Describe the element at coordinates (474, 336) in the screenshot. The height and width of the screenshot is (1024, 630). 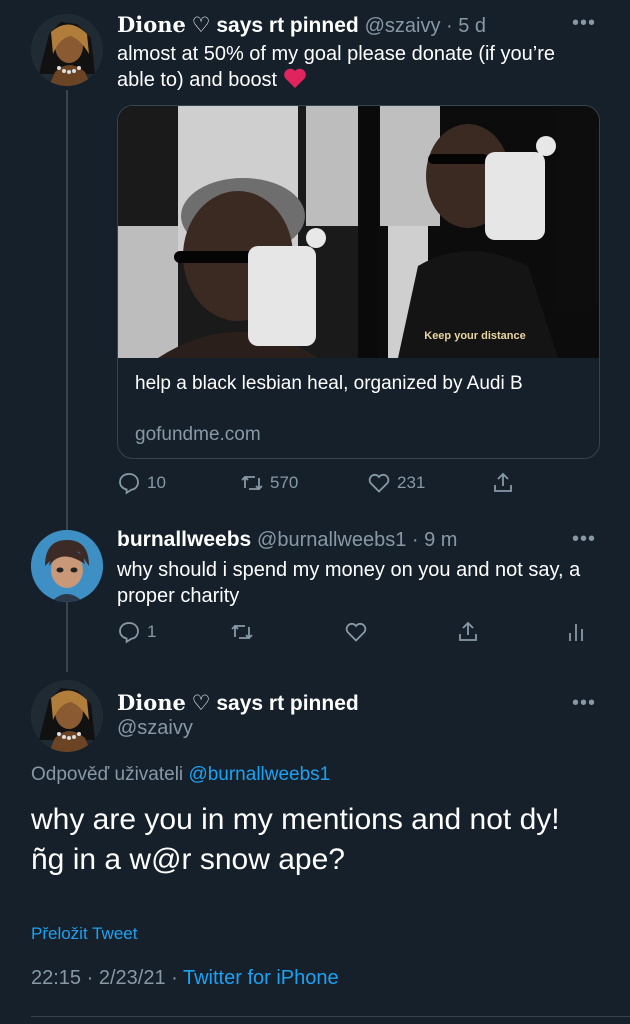
I see `image-caption: Keep your distance` at that location.